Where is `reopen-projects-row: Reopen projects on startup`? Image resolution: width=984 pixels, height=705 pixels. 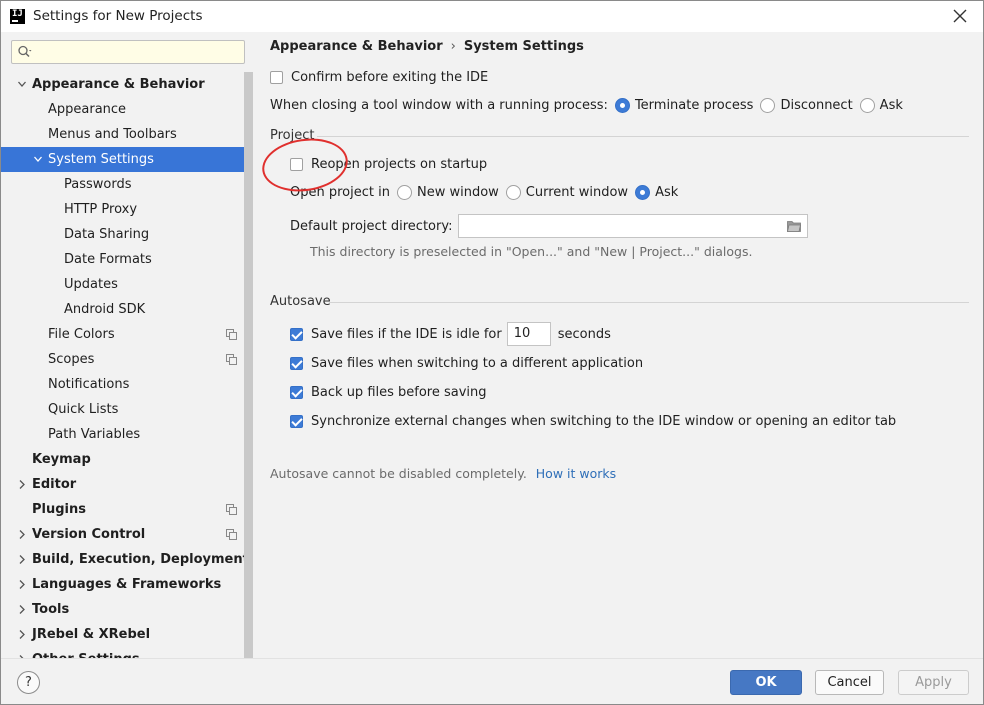
reopen-projects-row: Reopen projects on startup is located at coordinates (388, 164).